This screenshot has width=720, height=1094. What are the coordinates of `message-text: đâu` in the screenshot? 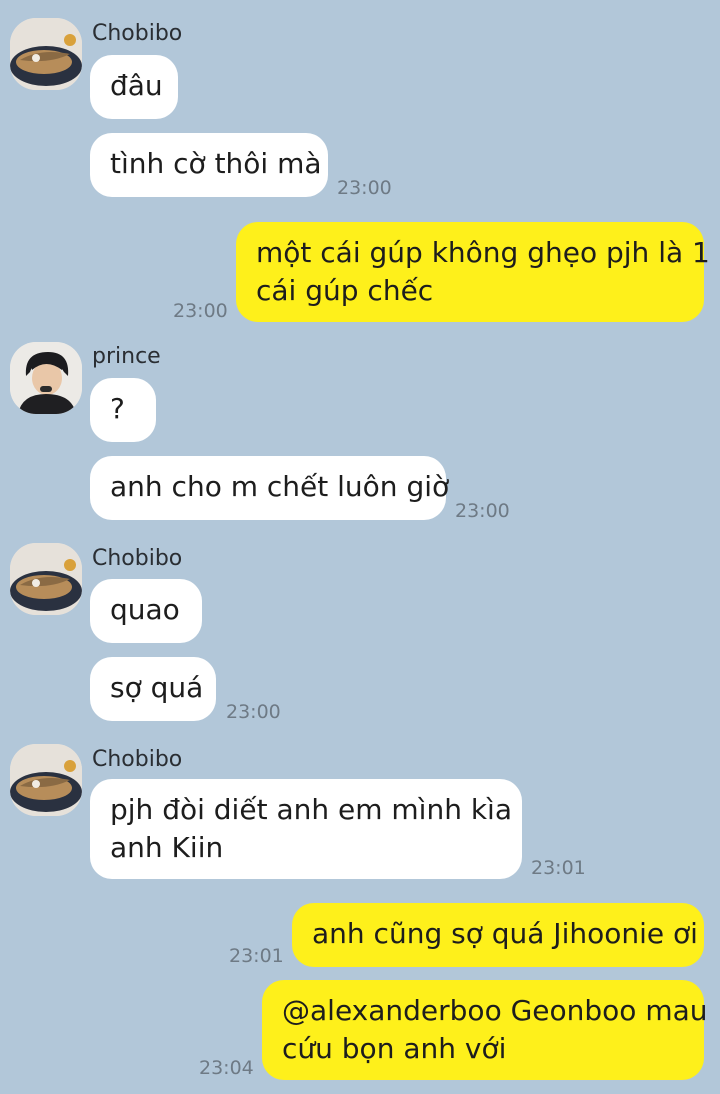 It's located at (136, 85).